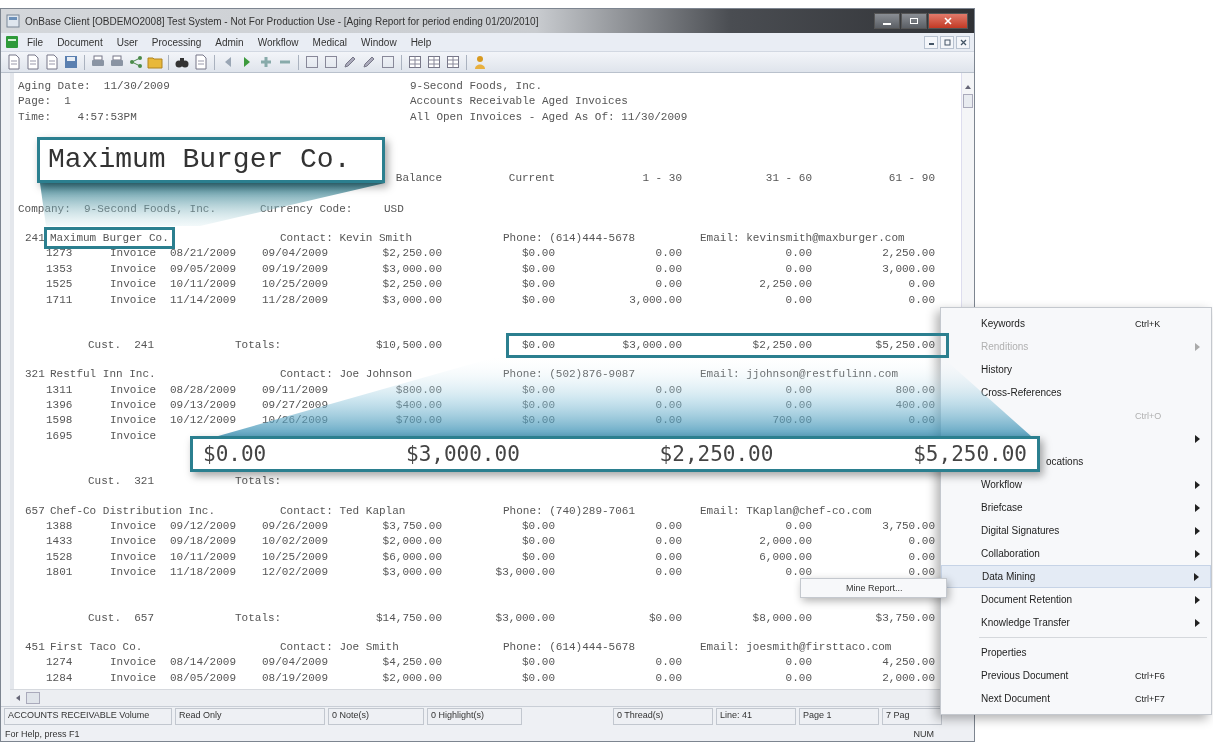 Image resolution: width=1213 pixels, height=742 pixels. What do you see at coordinates (663, 716) in the screenshot?
I see `status-field: 0 Thread(s)` at bounding box center [663, 716].